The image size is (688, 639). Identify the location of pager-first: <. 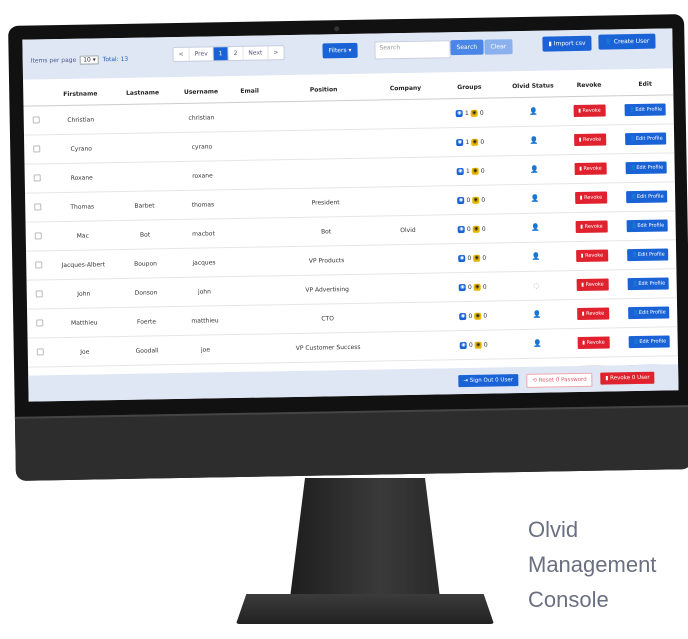
(181, 54).